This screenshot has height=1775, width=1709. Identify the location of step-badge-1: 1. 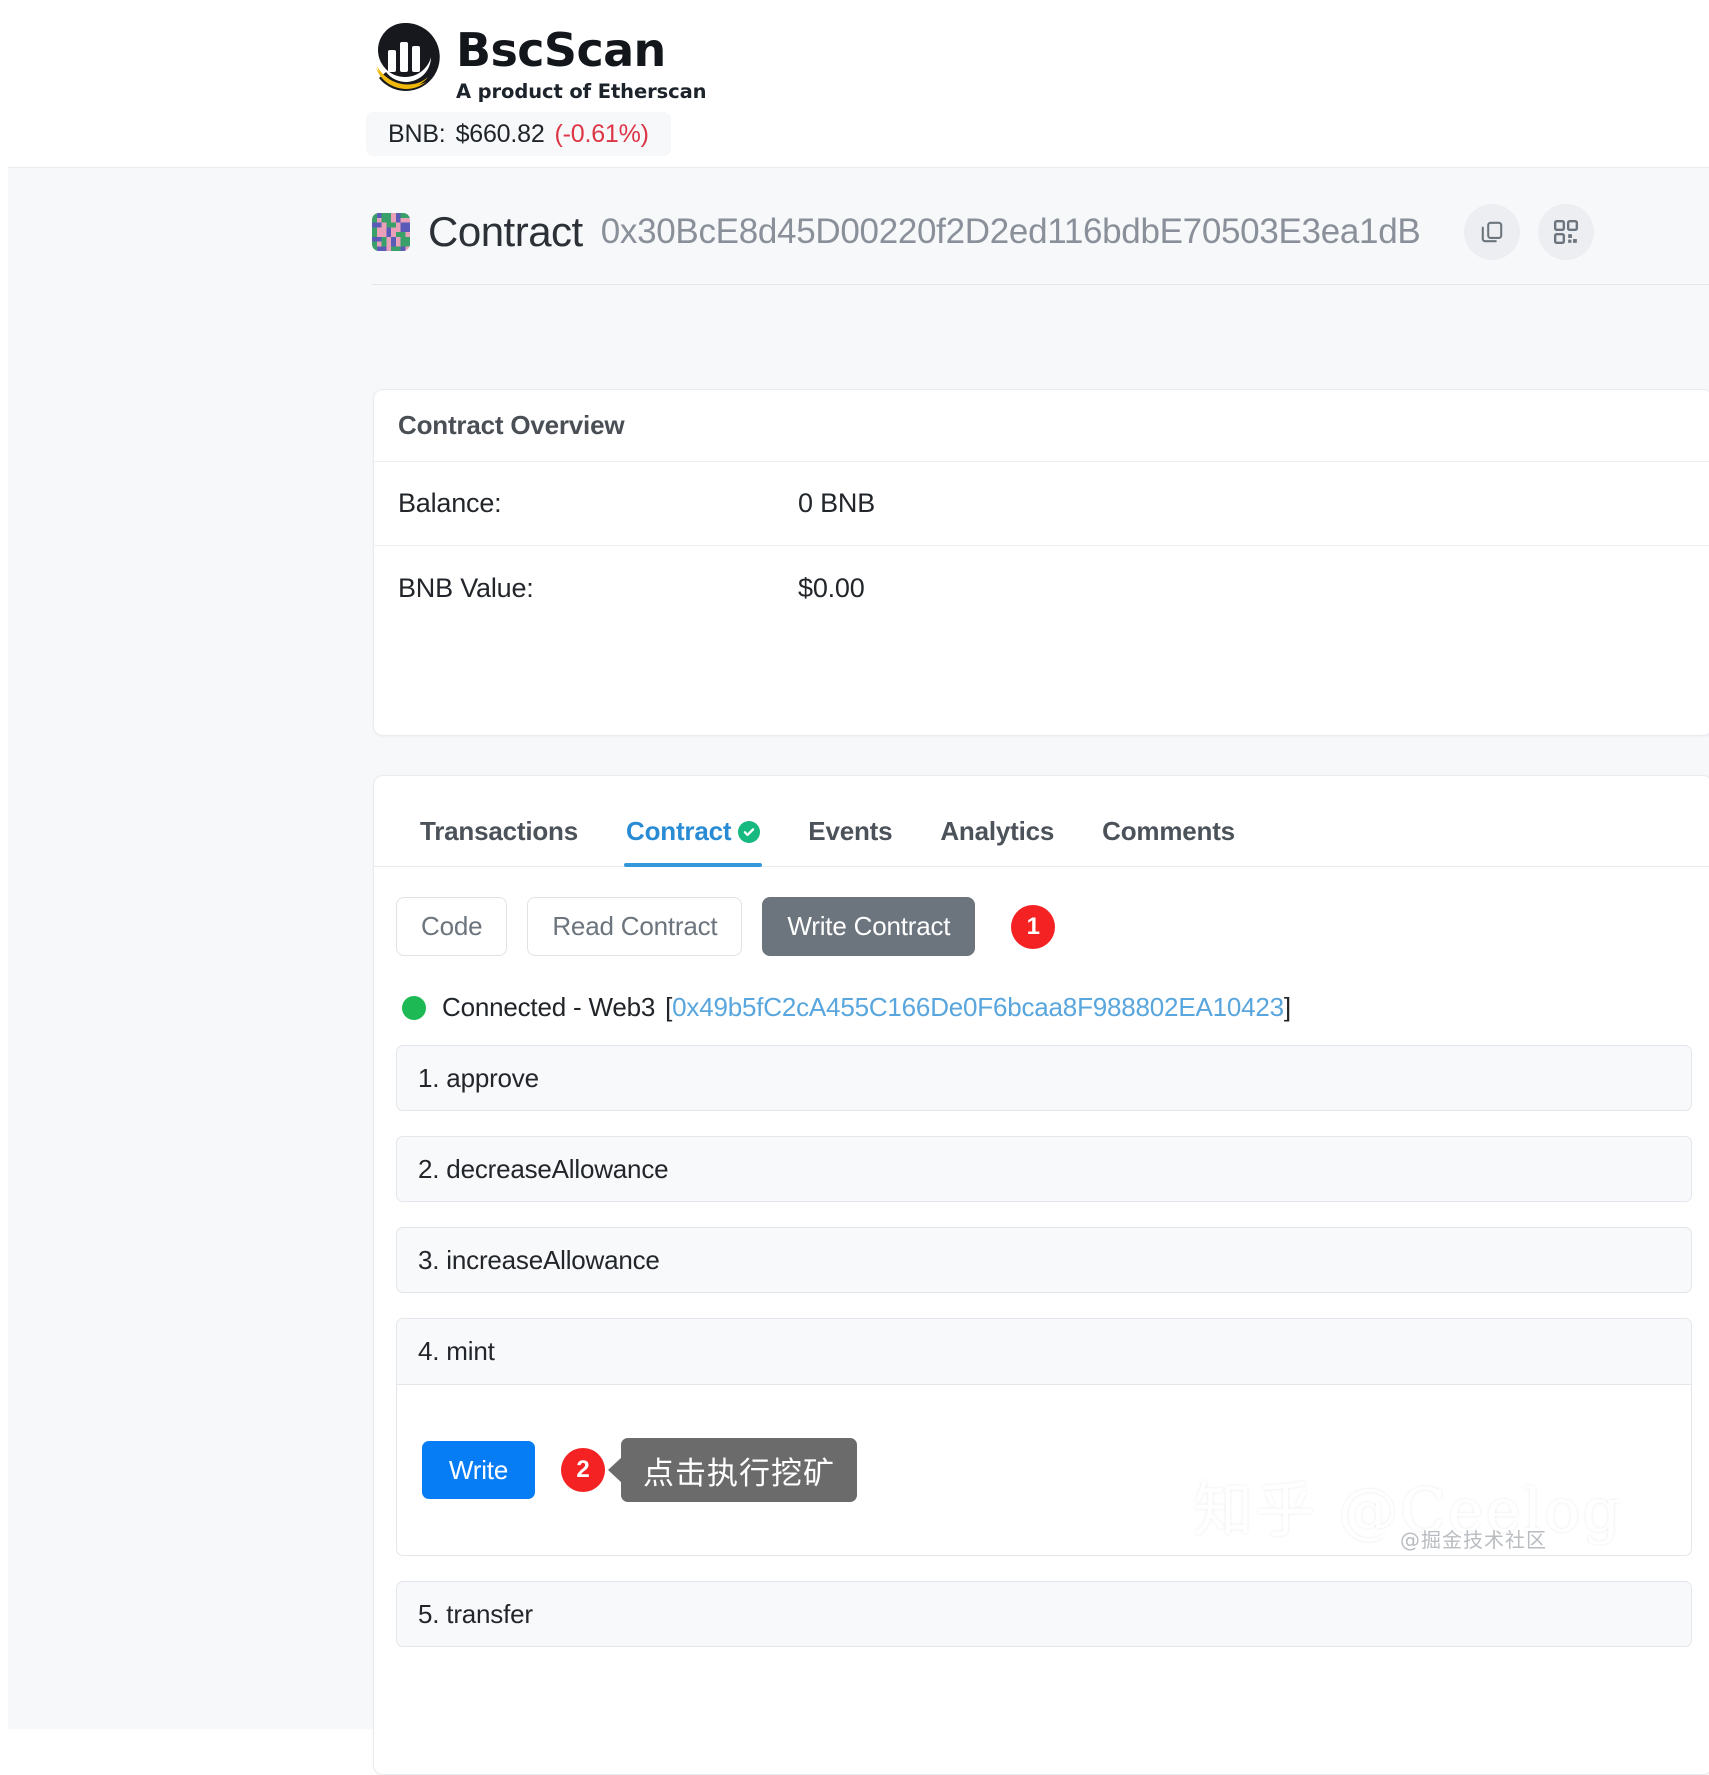
(1033, 926).